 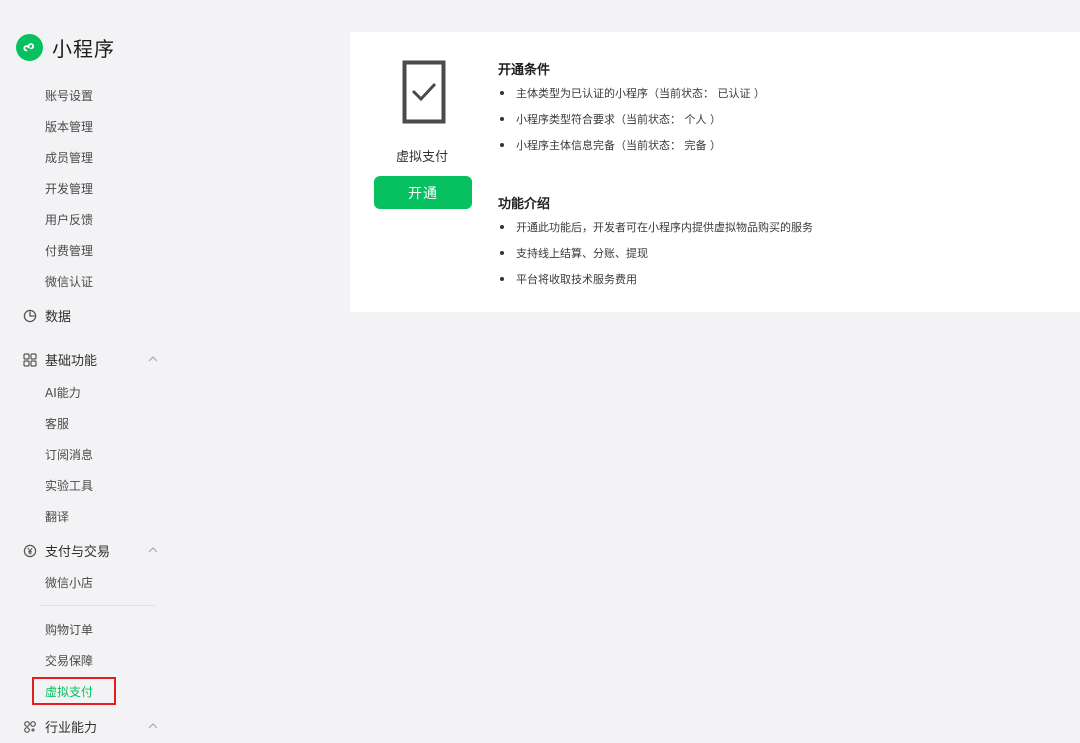 I want to click on sidebar-group-pay-label: 支付与交易, so click(x=78, y=552).